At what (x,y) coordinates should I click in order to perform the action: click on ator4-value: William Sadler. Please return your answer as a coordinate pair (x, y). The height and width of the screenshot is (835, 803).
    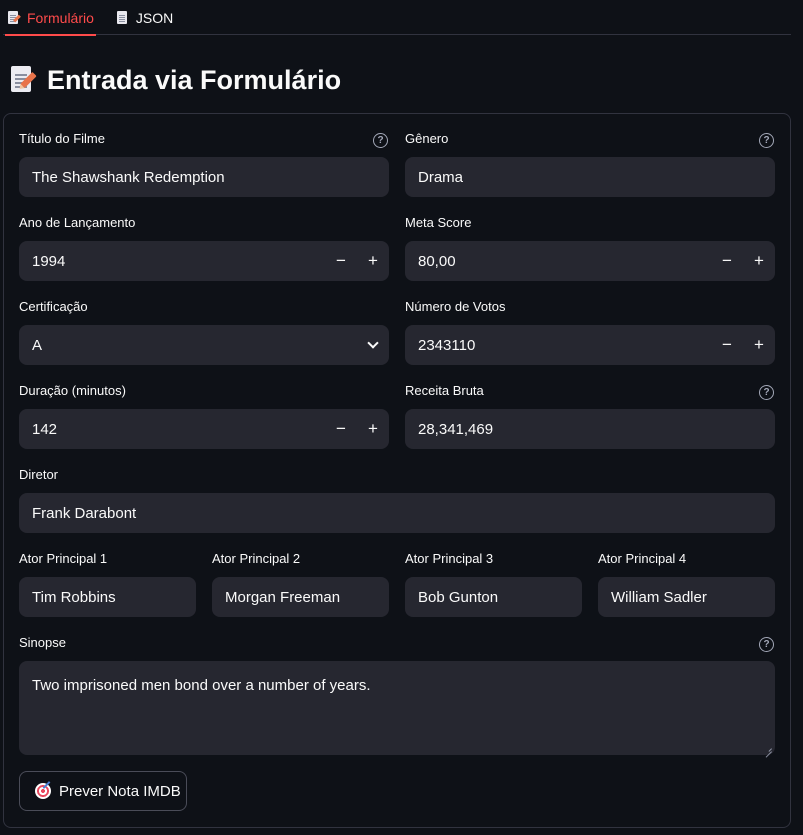
    Looking at the image, I should click on (659, 597).